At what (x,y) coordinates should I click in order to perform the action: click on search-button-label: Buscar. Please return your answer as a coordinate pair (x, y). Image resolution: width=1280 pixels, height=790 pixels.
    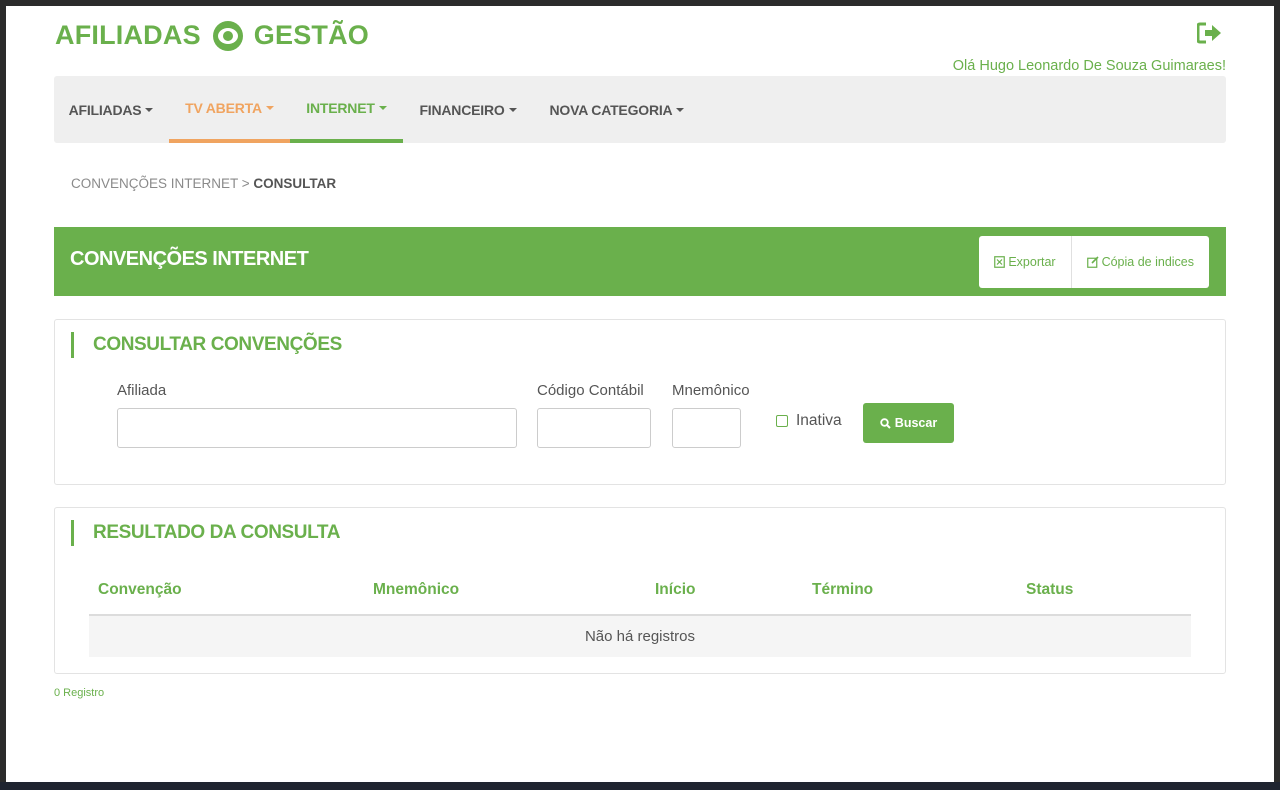
    Looking at the image, I should click on (916, 423).